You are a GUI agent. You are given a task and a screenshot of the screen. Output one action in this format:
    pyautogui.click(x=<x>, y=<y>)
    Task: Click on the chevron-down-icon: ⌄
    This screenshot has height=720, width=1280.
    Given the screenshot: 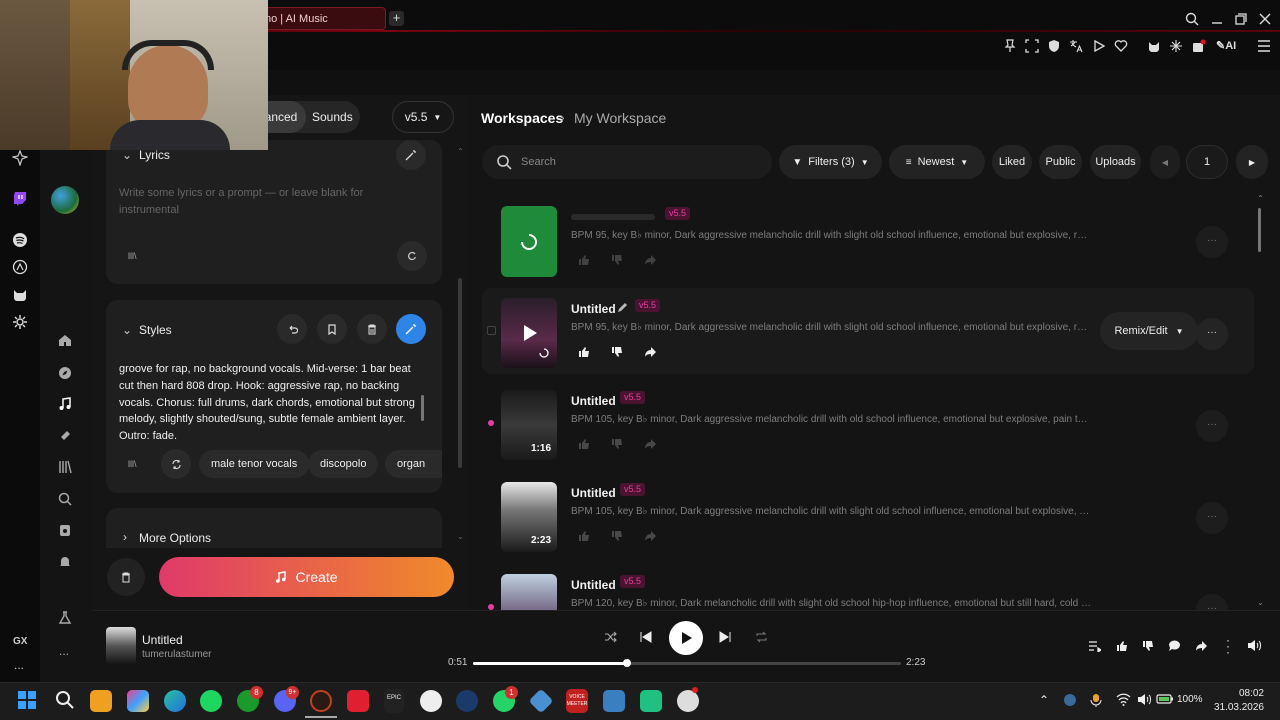 What is the action you would take?
    pyautogui.click(x=127, y=155)
    